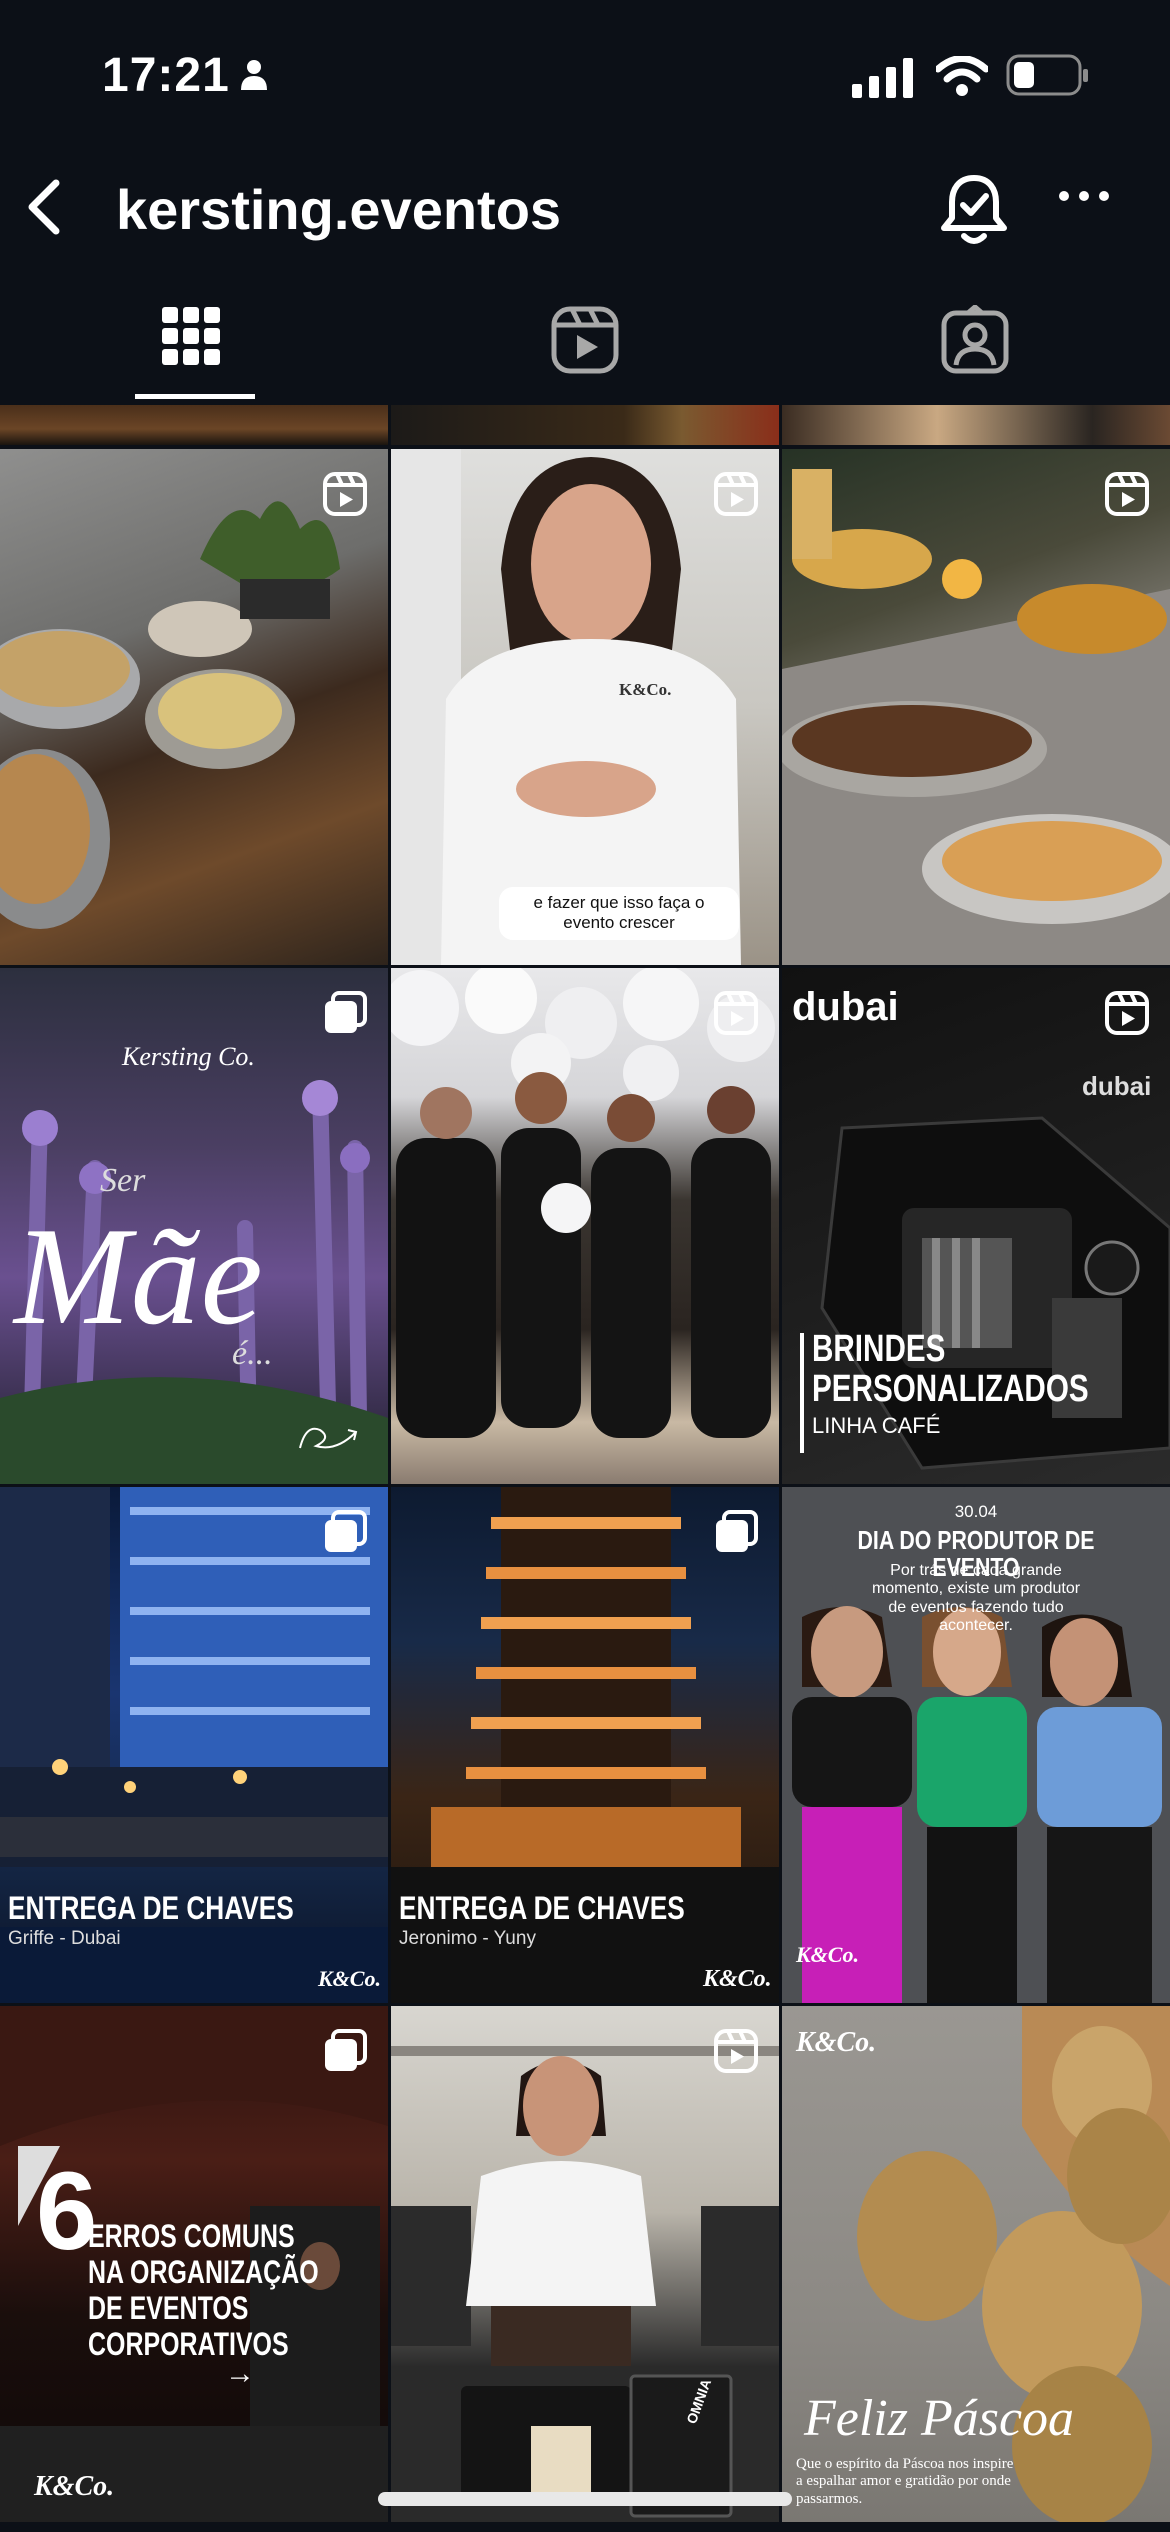 The width and height of the screenshot is (1170, 2532). What do you see at coordinates (1084, 196) in the screenshot?
I see `more-options-icon` at bounding box center [1084, 196].